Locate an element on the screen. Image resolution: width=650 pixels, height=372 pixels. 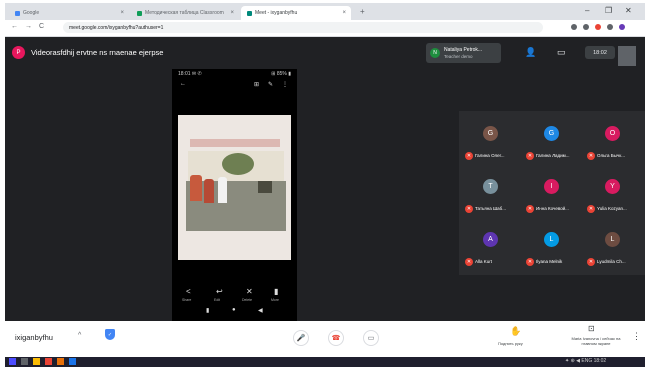
people-icon: 👤 is located at coordinates (530, 52).